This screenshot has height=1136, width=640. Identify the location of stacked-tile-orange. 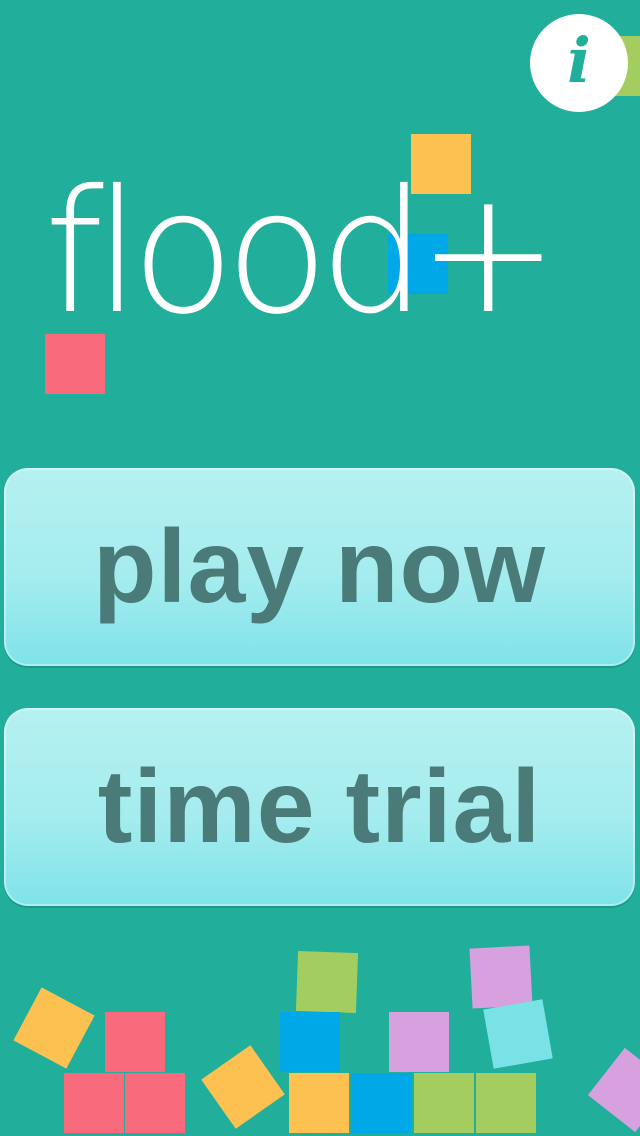
(319, 1103).